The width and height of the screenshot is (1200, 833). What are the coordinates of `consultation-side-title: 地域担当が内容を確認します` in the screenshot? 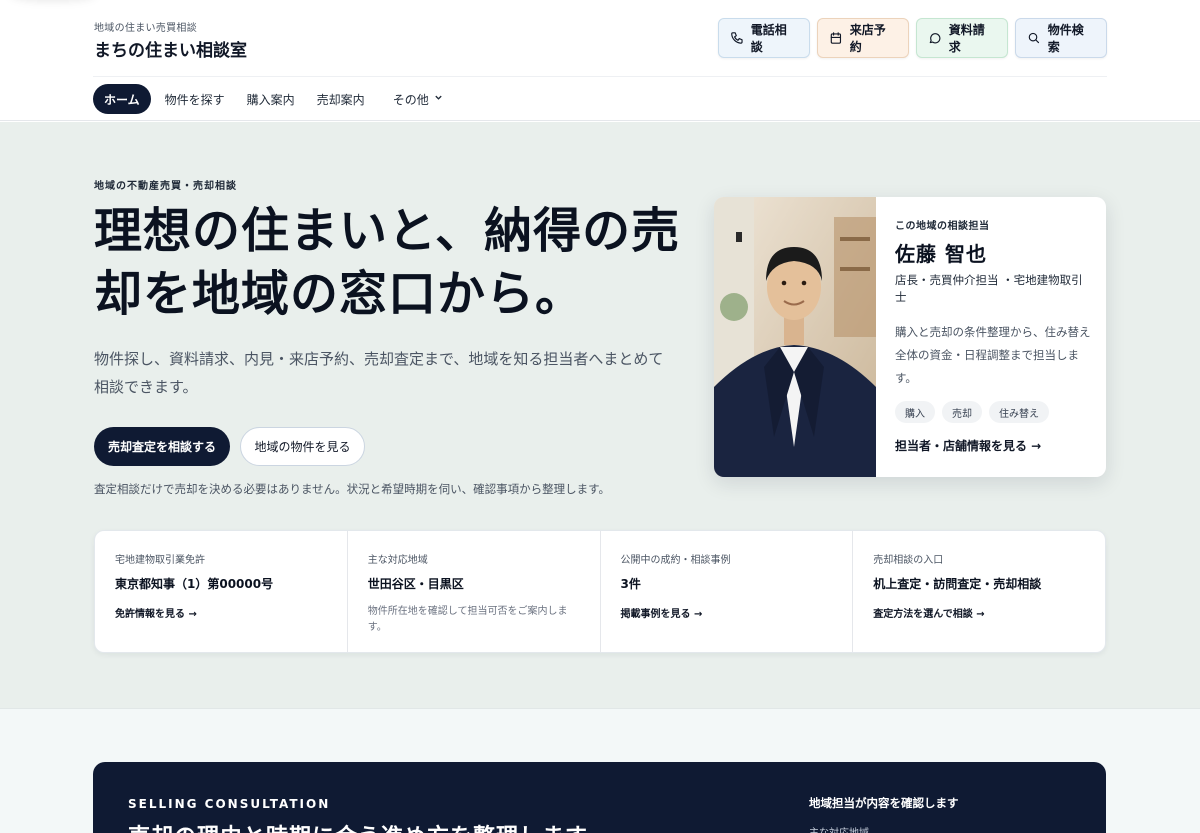 It's located at (884, 803).